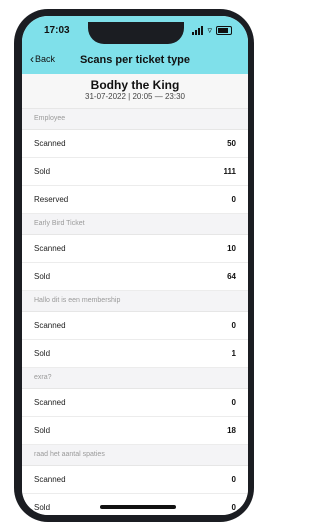 The image size is (320, 522). Describe the element at coordinates (135, 85) in the screenshot. I see `event-name: Bodhy the King` at that location.